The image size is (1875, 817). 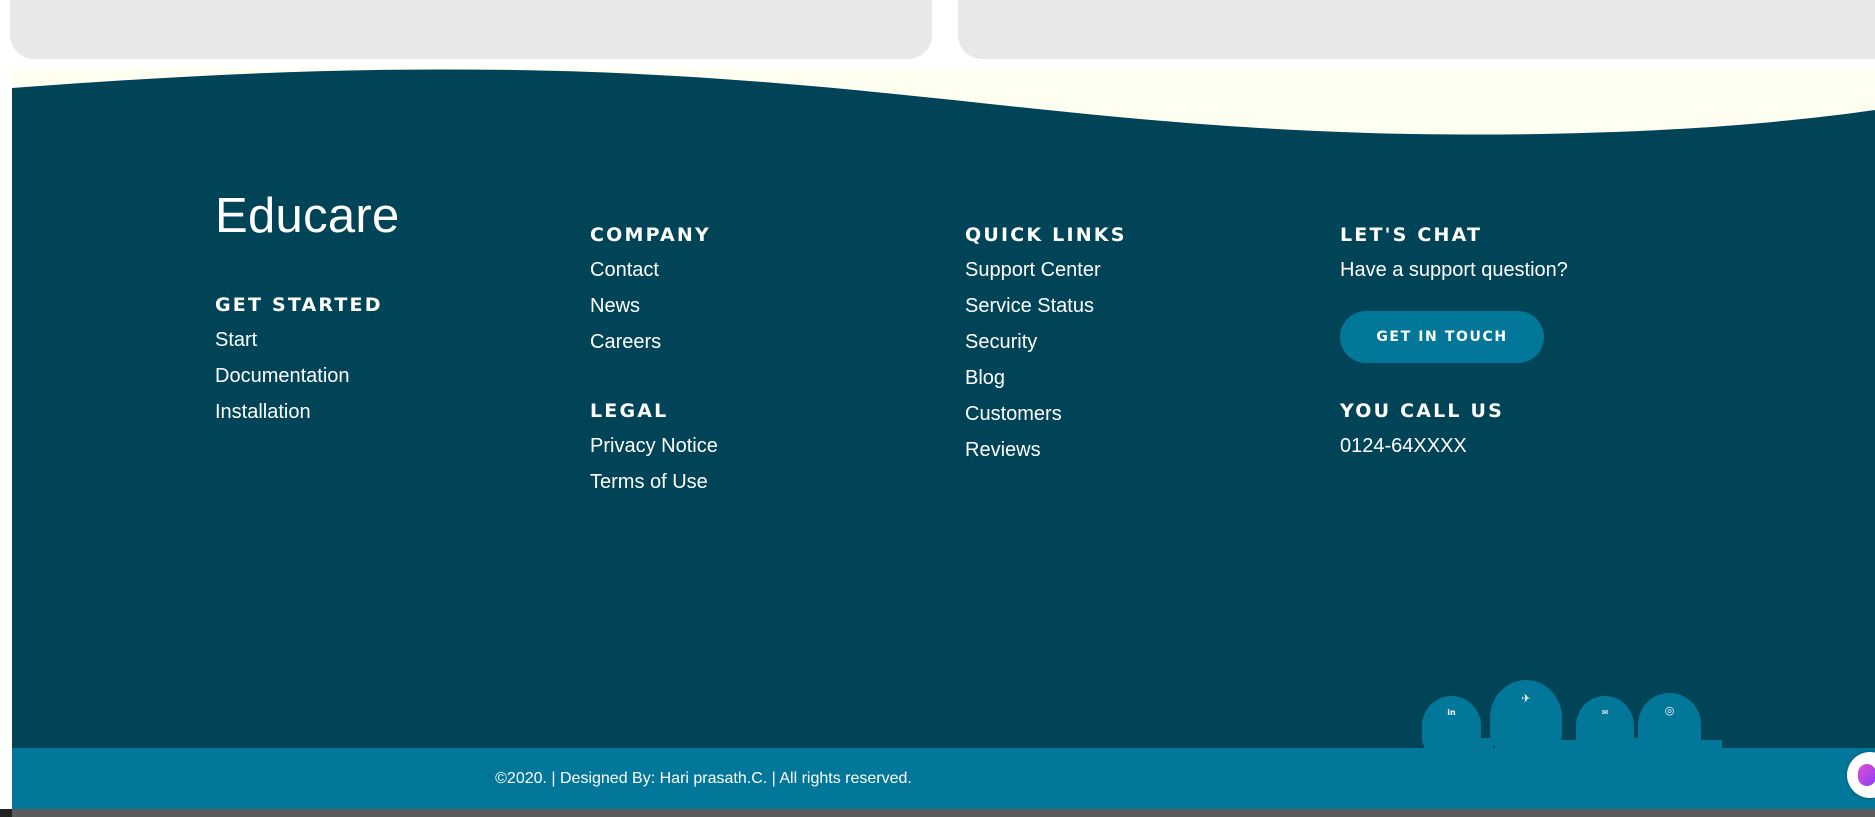 What do you see at coordinates (1442, 337) in the screenshot?
I see `get-in-touch-button: GET IN TOUCH` at bounding box center [1442, 337].